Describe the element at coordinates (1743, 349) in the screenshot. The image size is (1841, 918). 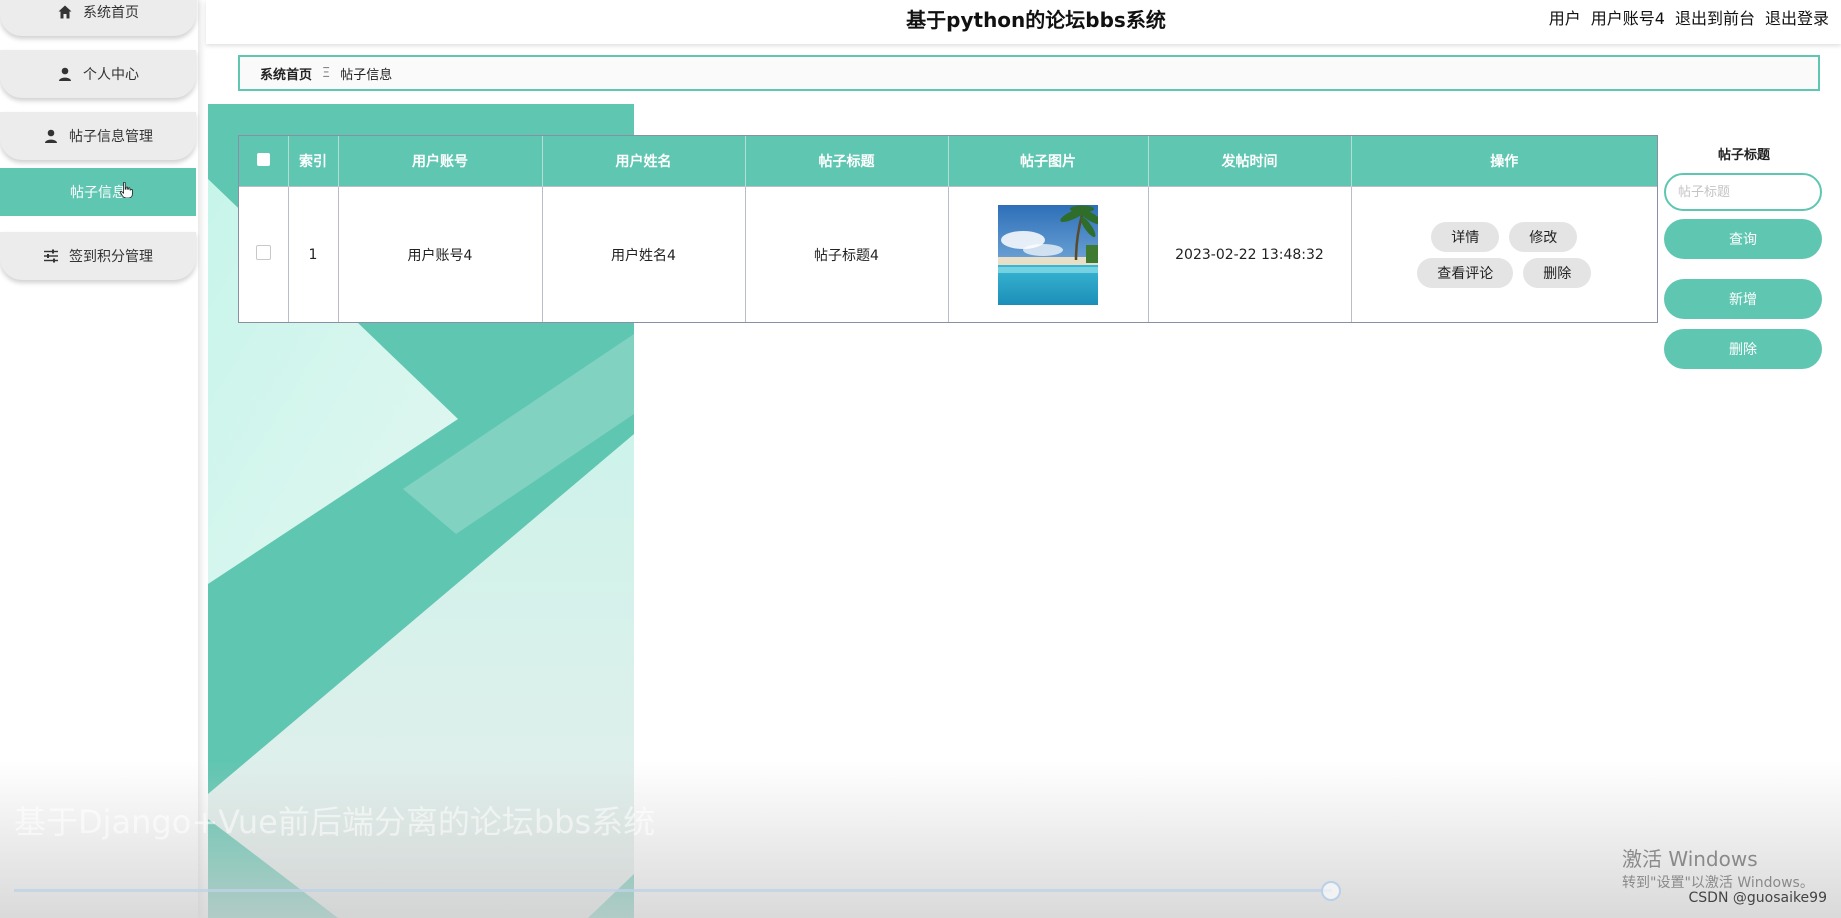
I see `batch-delete-button: 删除` at that location.